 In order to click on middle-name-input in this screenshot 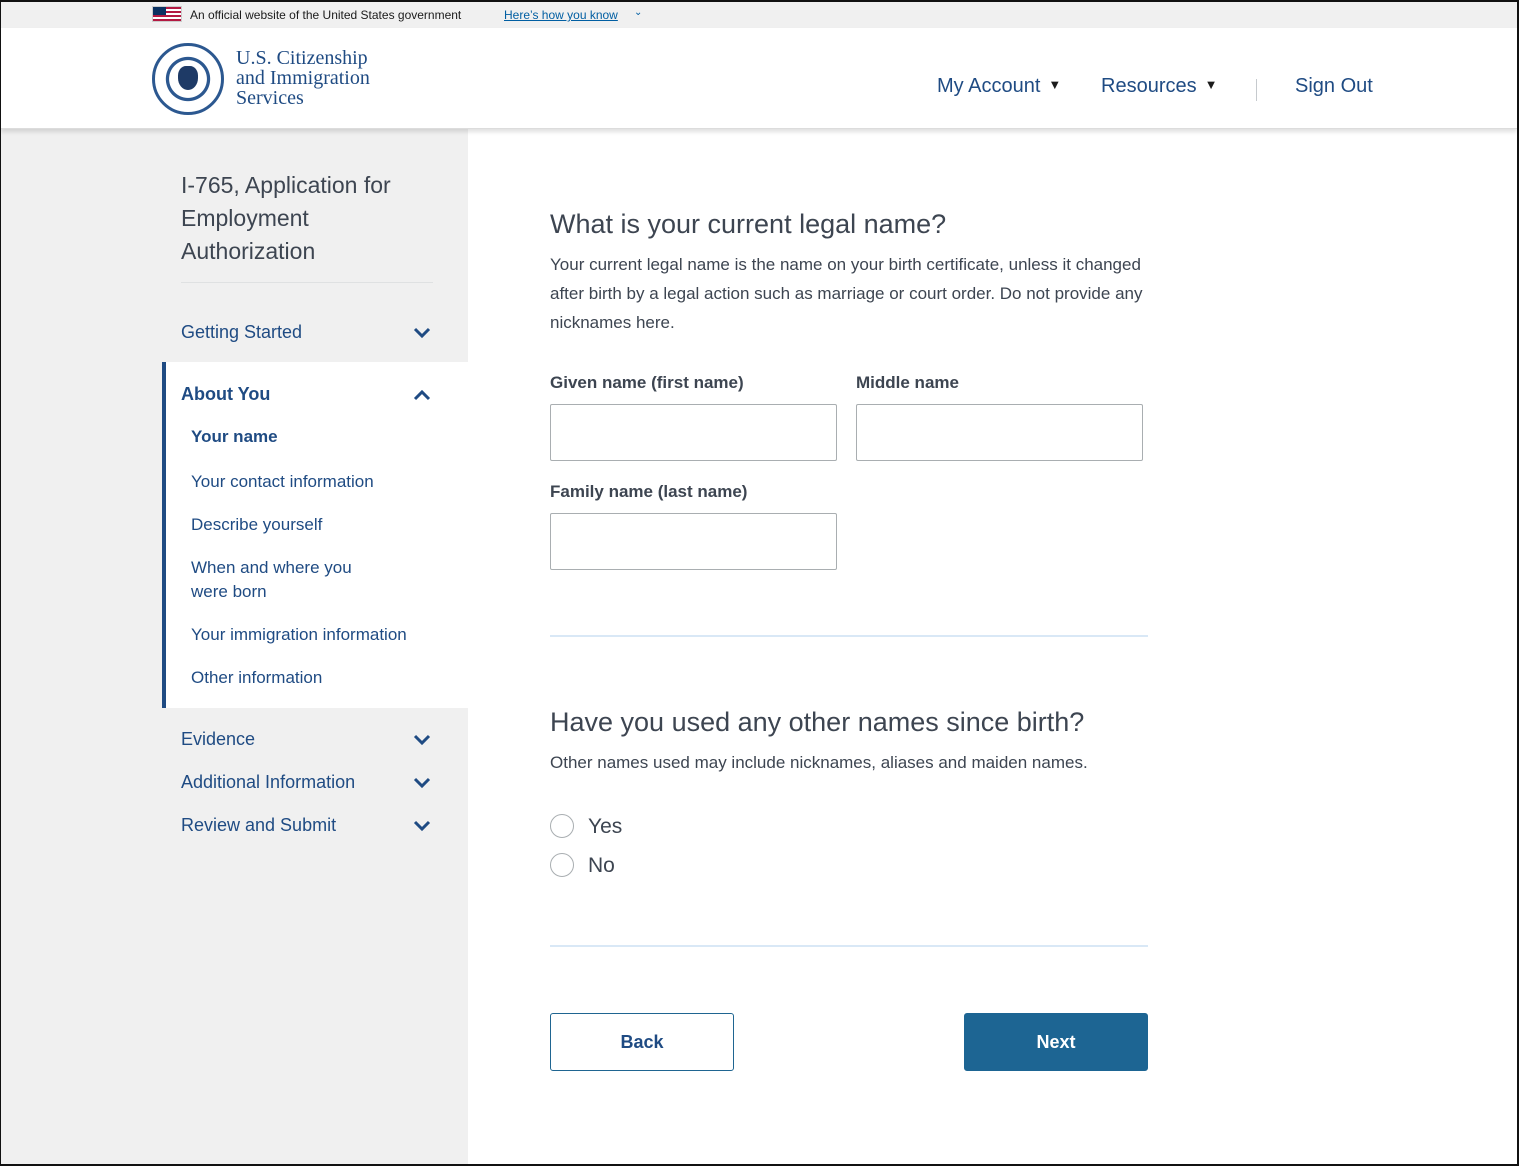, I will do `click(999, 432)`.